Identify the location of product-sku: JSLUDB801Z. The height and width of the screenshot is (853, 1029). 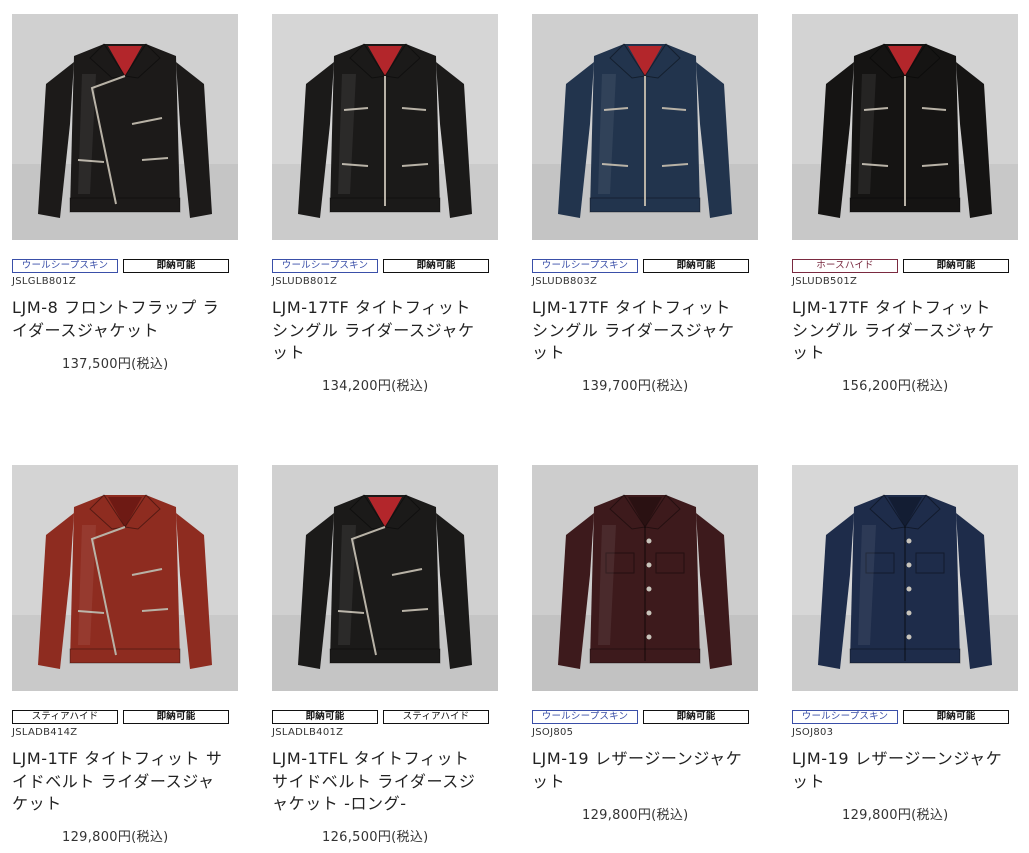
(305, 281).